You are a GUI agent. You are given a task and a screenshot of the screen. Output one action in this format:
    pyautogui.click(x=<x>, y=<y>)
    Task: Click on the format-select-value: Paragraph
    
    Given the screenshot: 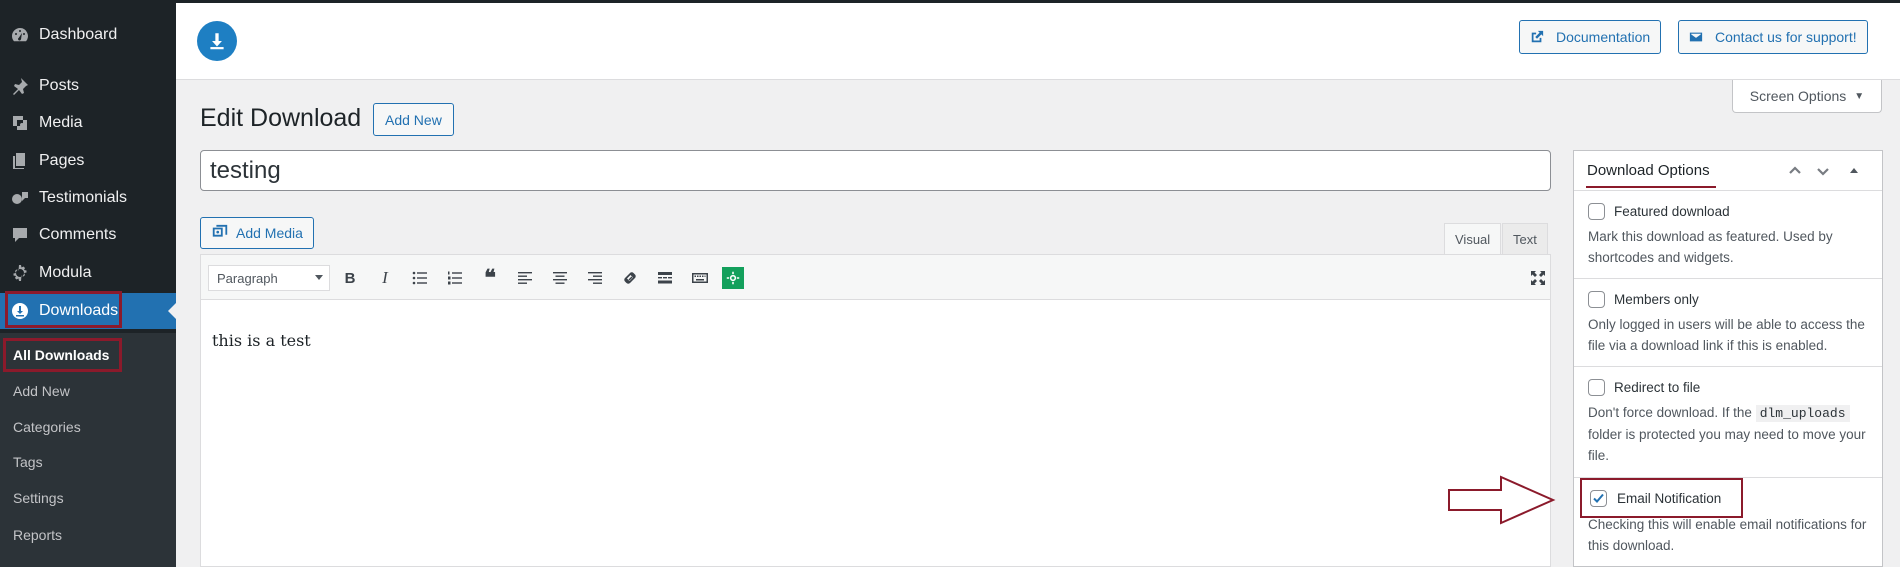 What is the action you would take?
    pyautogui.click(x=247, y=278)
    